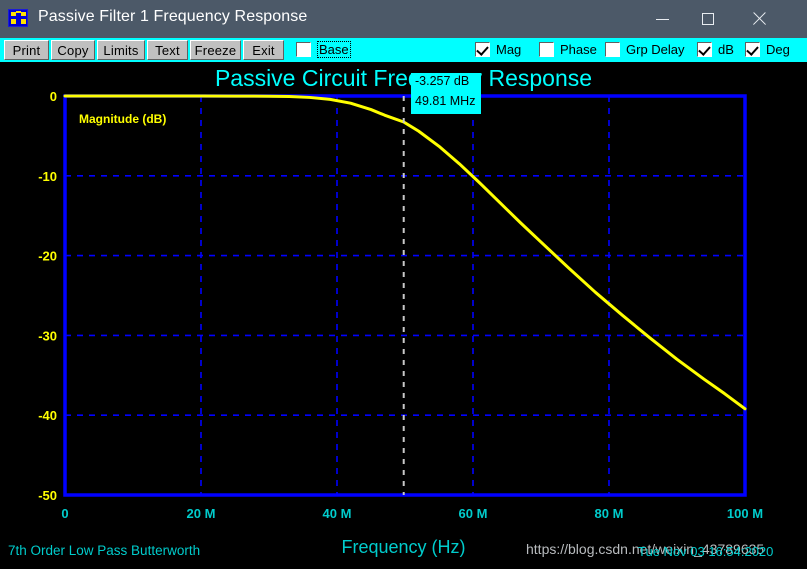 The height and width of the screenshot is (569, 807). Describe the element at coordinates (655, 49) in the screenshot. I see `checkbox-label-grp-delay: Grp Delay` at that location.